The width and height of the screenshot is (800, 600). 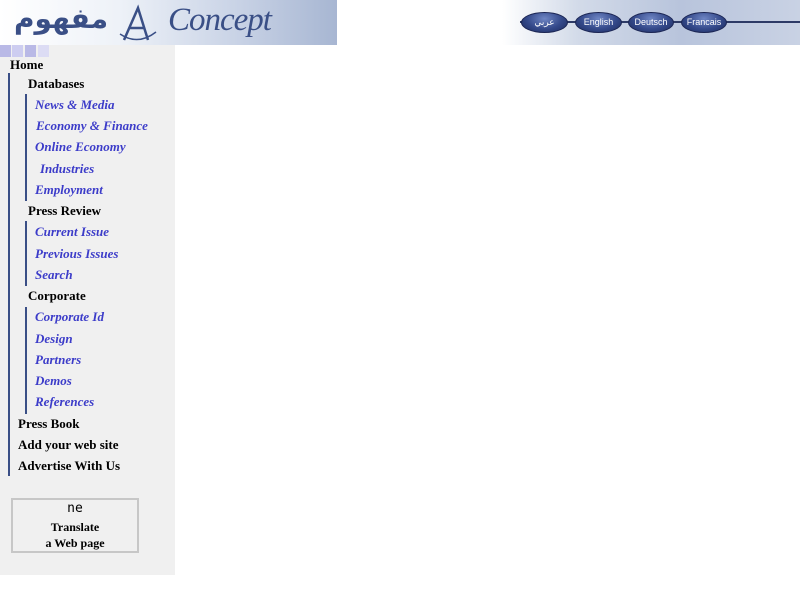 What do you see at coordinates (75, 508) in the screenshot?
I see `translate-icon: ne` at bounding box center [75, 508].